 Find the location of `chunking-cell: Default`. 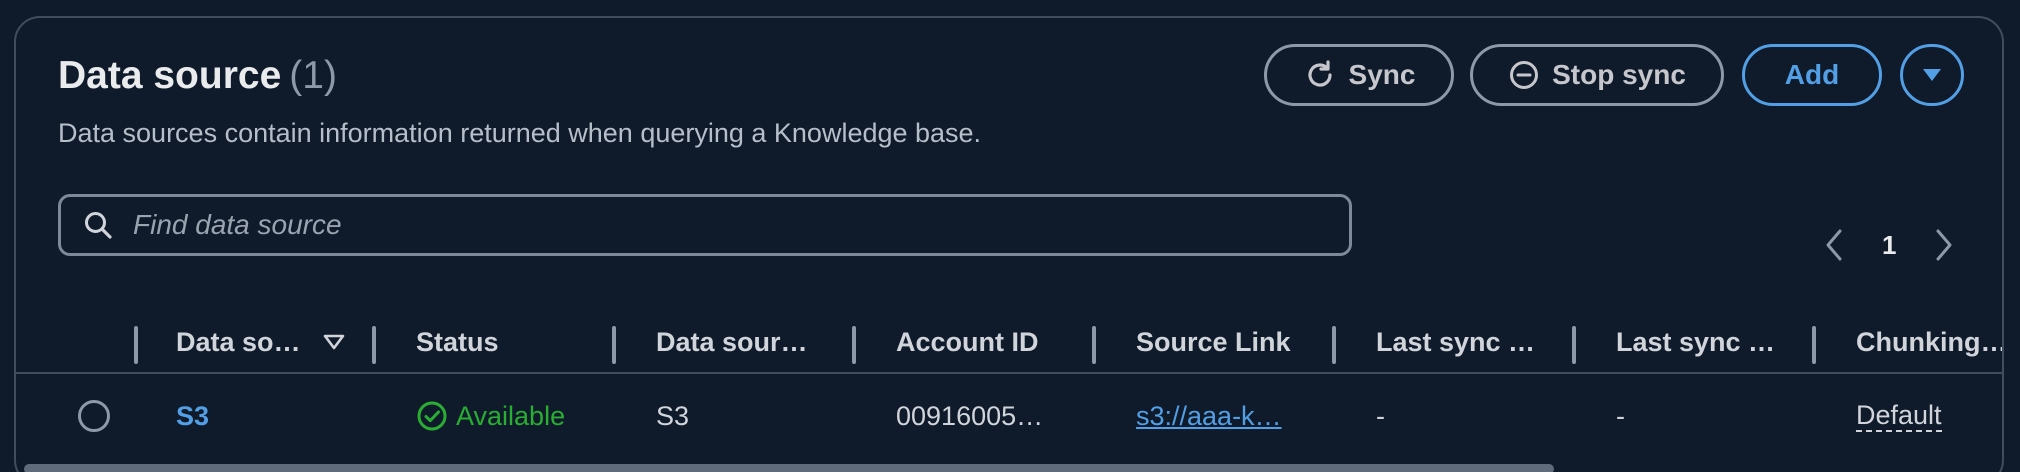

chunking-cell: Default is located at coordinates (1899, 416).